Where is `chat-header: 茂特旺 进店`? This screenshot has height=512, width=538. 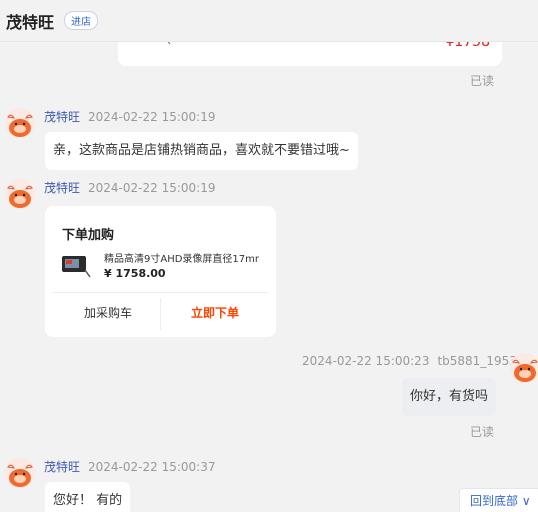
chat-header: 茂特旺 进店 is located at coordinates (269, 21).